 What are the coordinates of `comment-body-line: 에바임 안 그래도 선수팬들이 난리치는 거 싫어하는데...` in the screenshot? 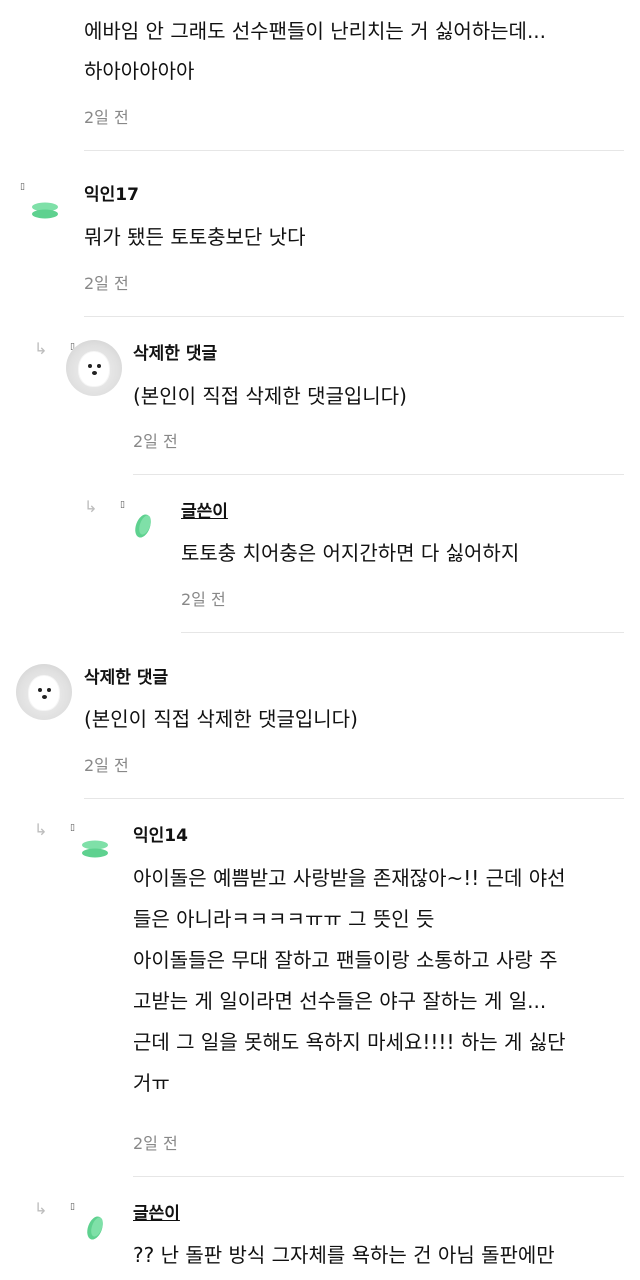 It's located at (315, 31).